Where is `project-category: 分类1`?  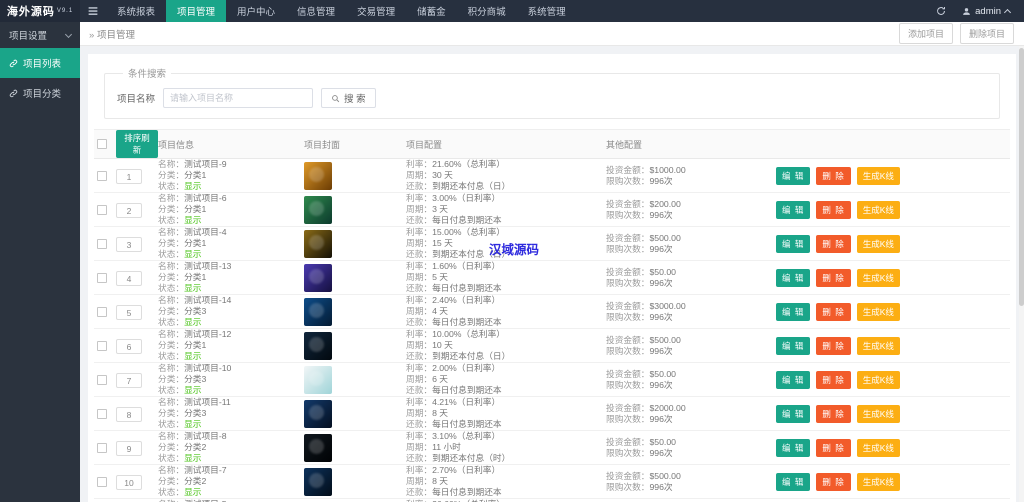
project-category: 分类1 is located at coordinates (195, 345).